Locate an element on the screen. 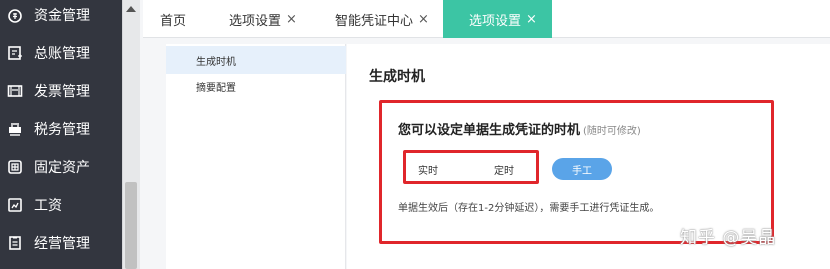  option-description: 单据生效后（存在1-2分钟延迟），需要手工进行凭证生成。 is located at coordinates (529, 208).